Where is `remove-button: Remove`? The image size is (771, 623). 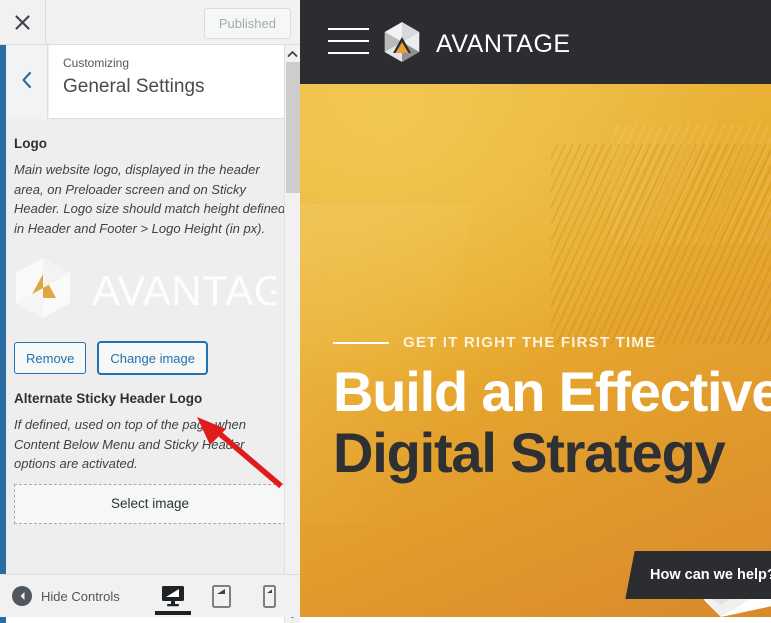
remove-button: Remove is located at coordinates (50, 358).